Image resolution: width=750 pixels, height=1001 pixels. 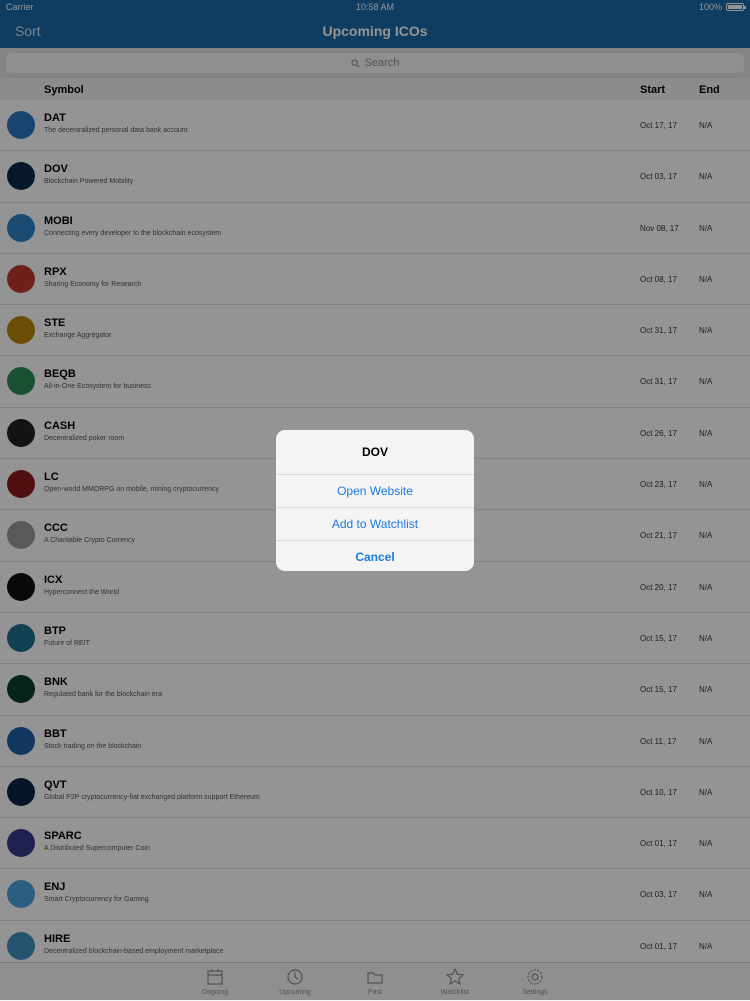 I want to click on open-website-button: Open Website, so click(x=375, y=491).